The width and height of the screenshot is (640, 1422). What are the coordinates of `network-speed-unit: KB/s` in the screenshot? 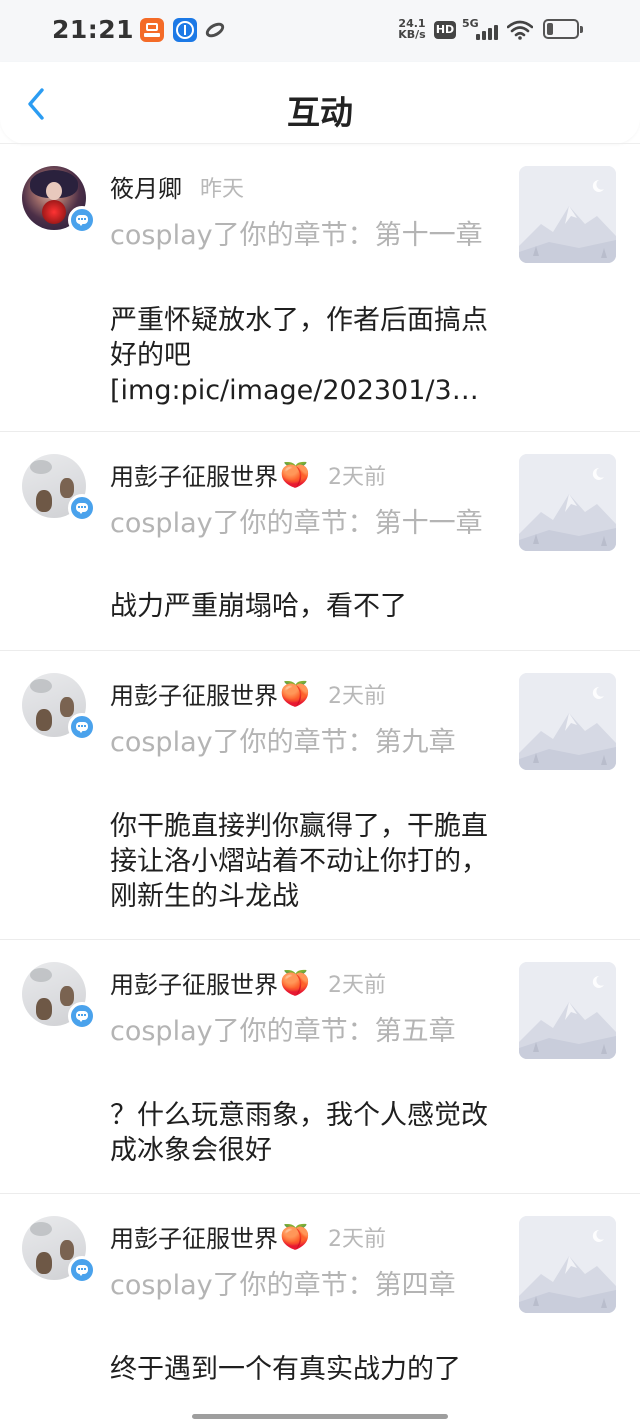 It's located at (412, 34).